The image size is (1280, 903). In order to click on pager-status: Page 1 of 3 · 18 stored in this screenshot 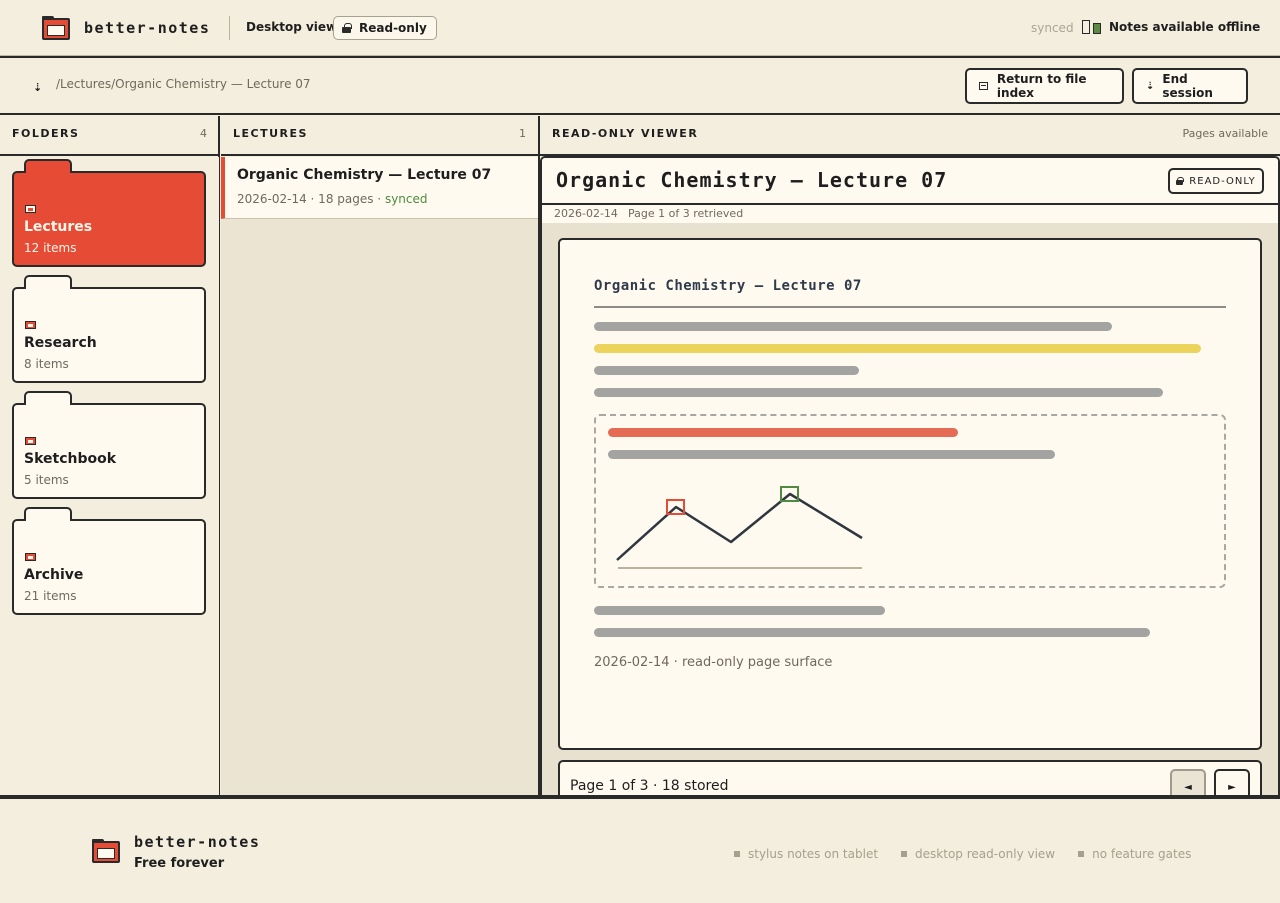, I will do `click(649, 786)`.